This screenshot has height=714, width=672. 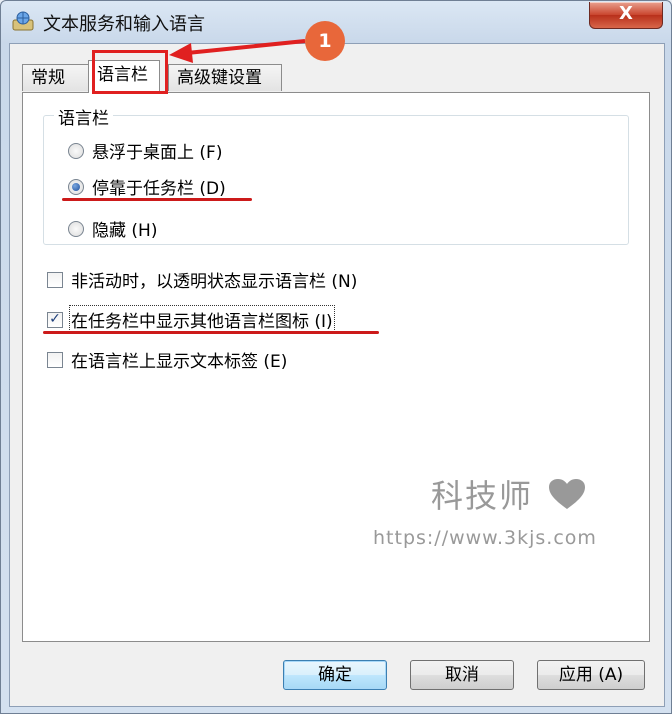 What do you see at coordinates (567, 494) in the screenshot?
I see `heart-icon` at bounding box center [567, 494].